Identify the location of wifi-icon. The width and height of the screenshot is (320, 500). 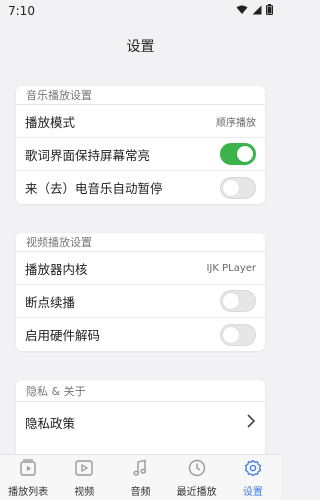
(242, 11).